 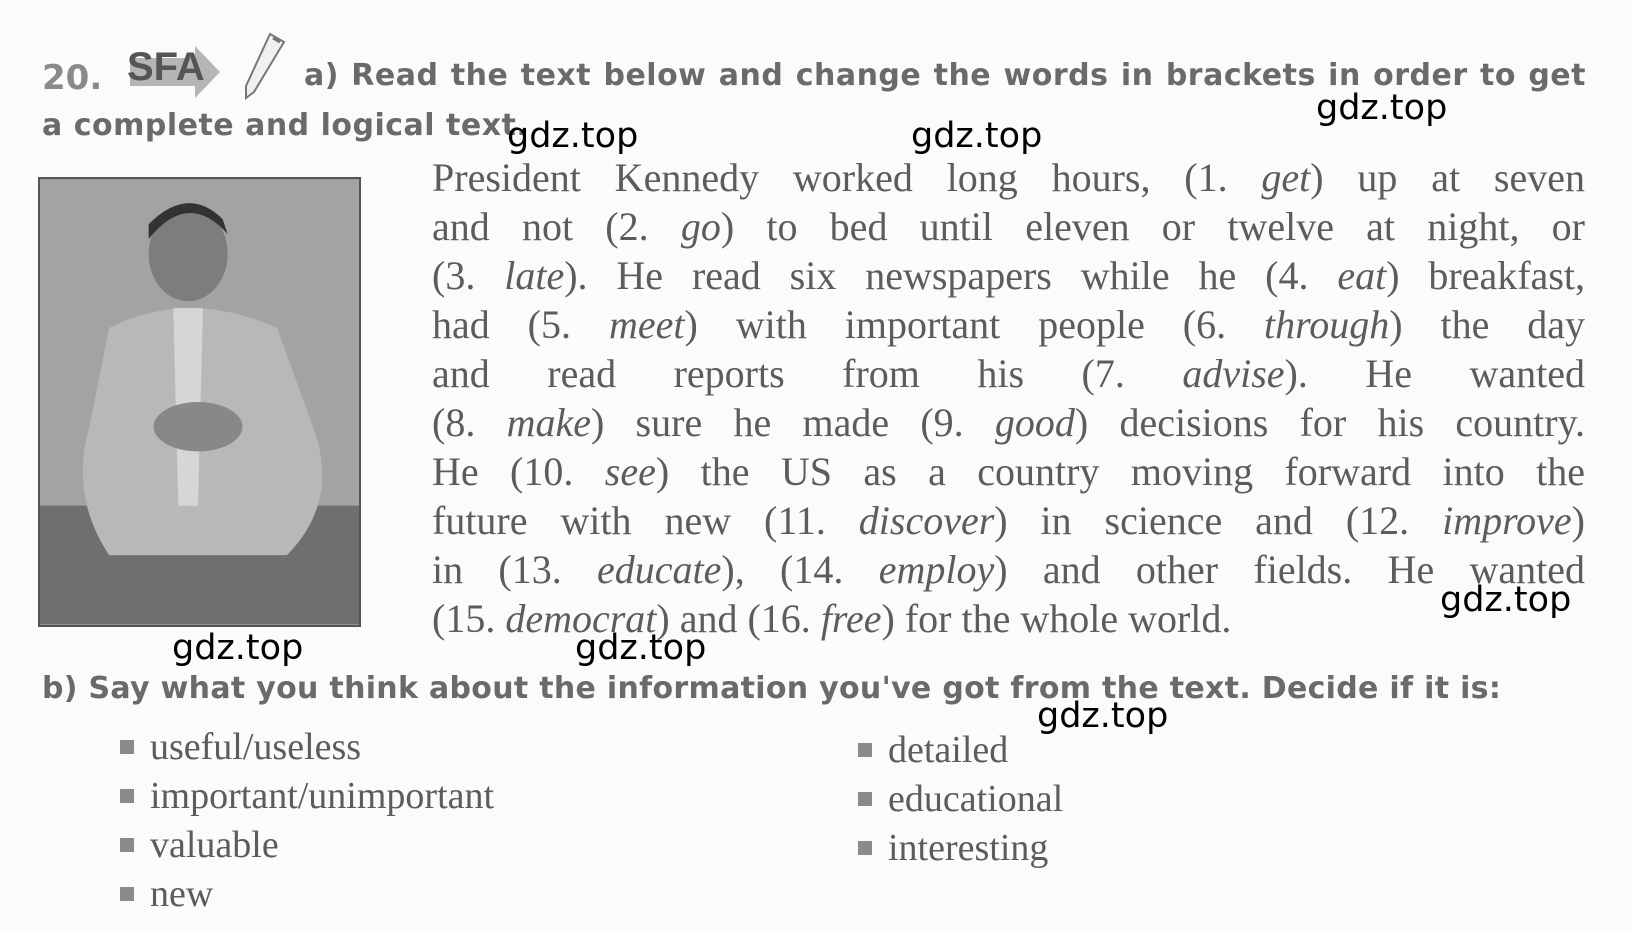 I want to click on text-segment: ). He wanted, so click(x=1434, y=373).